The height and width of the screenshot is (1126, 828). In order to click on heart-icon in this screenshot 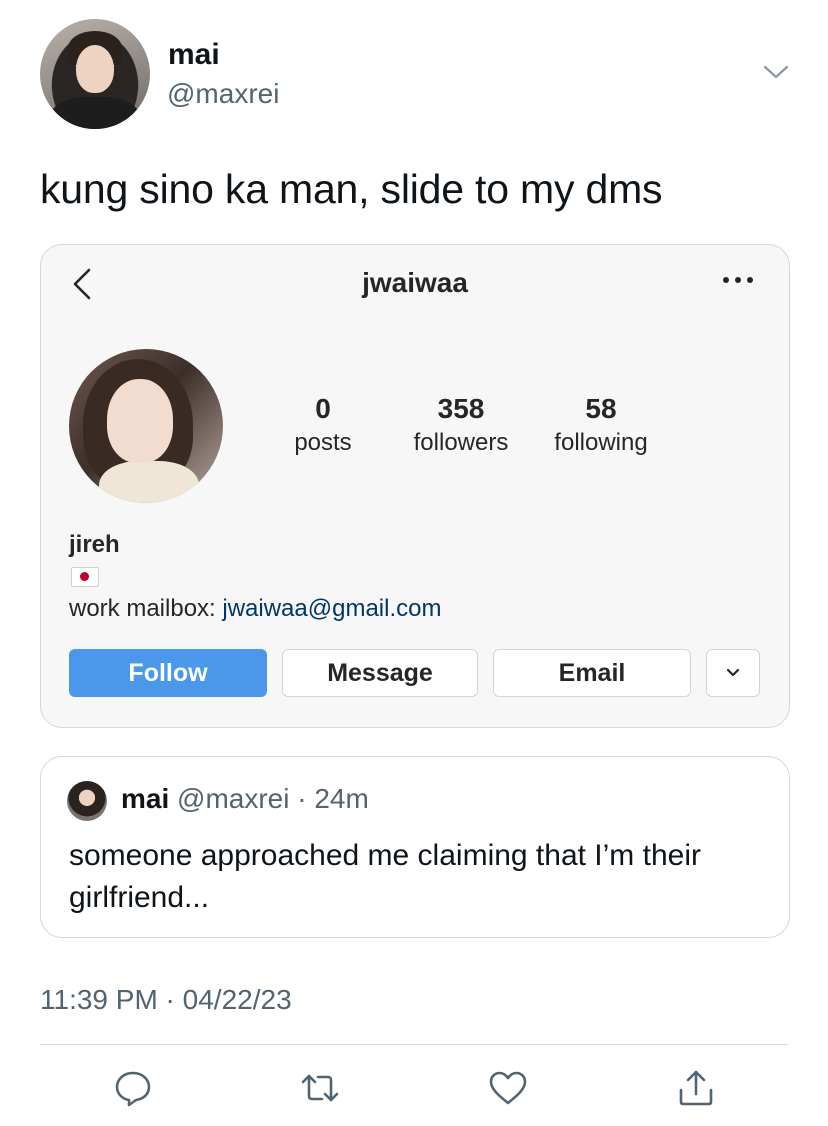, I will do `click(508, 1088)`.